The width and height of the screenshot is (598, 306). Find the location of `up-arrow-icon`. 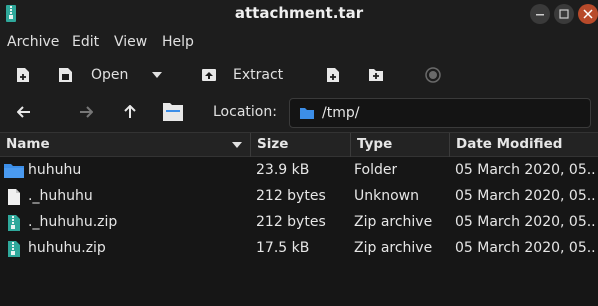

up-arrow-icon is located at coordinates (130, 112).